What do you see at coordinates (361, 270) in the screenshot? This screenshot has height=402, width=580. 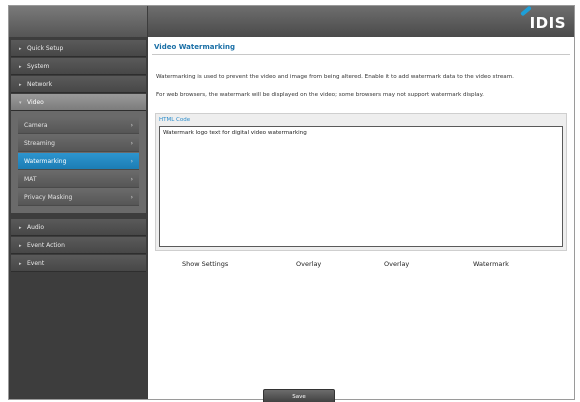 I see `watermark-options-row: Show Settings Overlay Overlay Watermark` at bounding box center [361, 270].